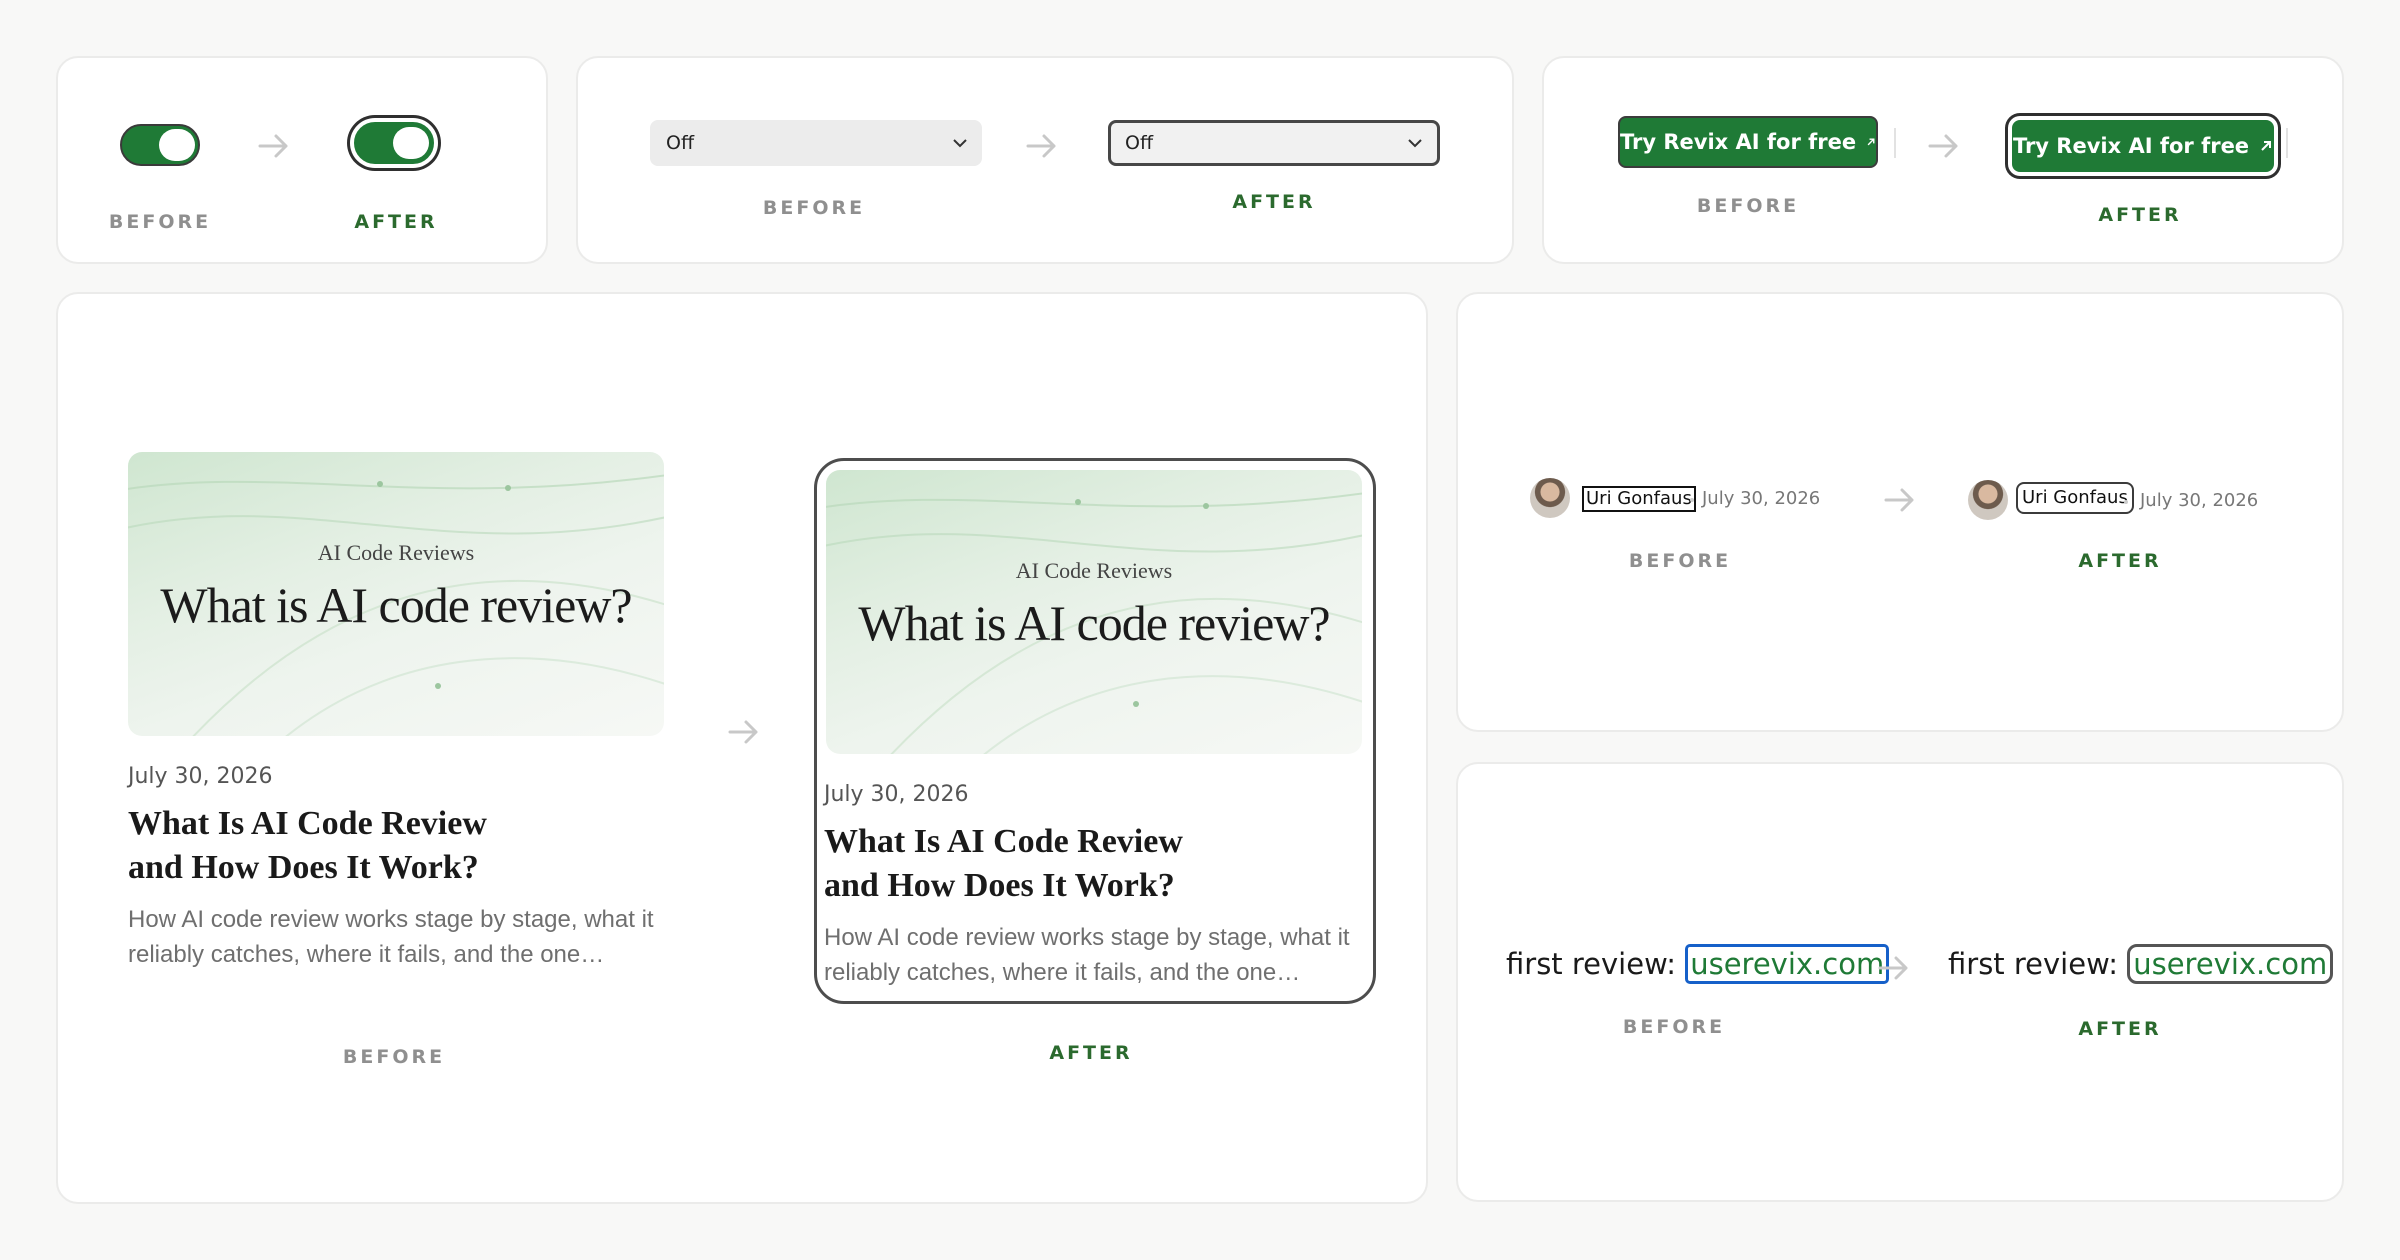 The width and height of the screenshot is (2400, 1260). Describe the element at coordinates (2230, 964) in the screenshot. I see `userevix-link-after-focused: userevix.com` at that location.